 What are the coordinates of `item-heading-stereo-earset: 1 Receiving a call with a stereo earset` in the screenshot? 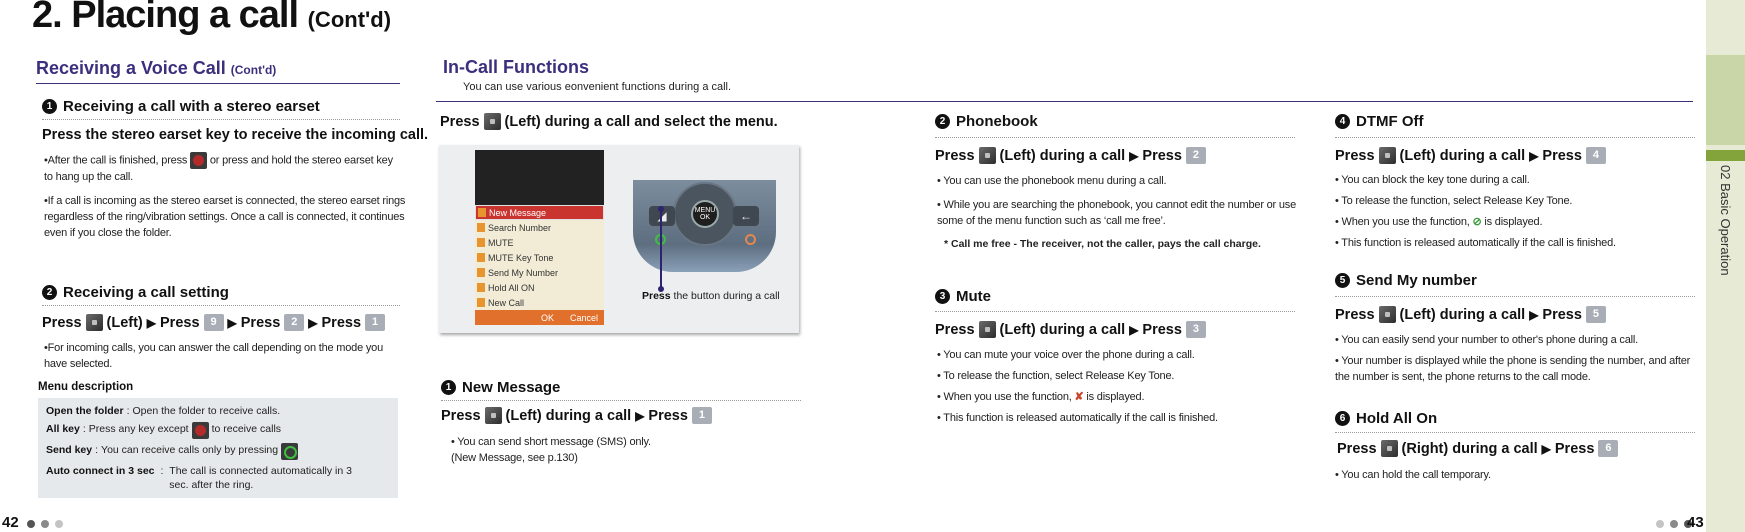 It's located at (181, 106).